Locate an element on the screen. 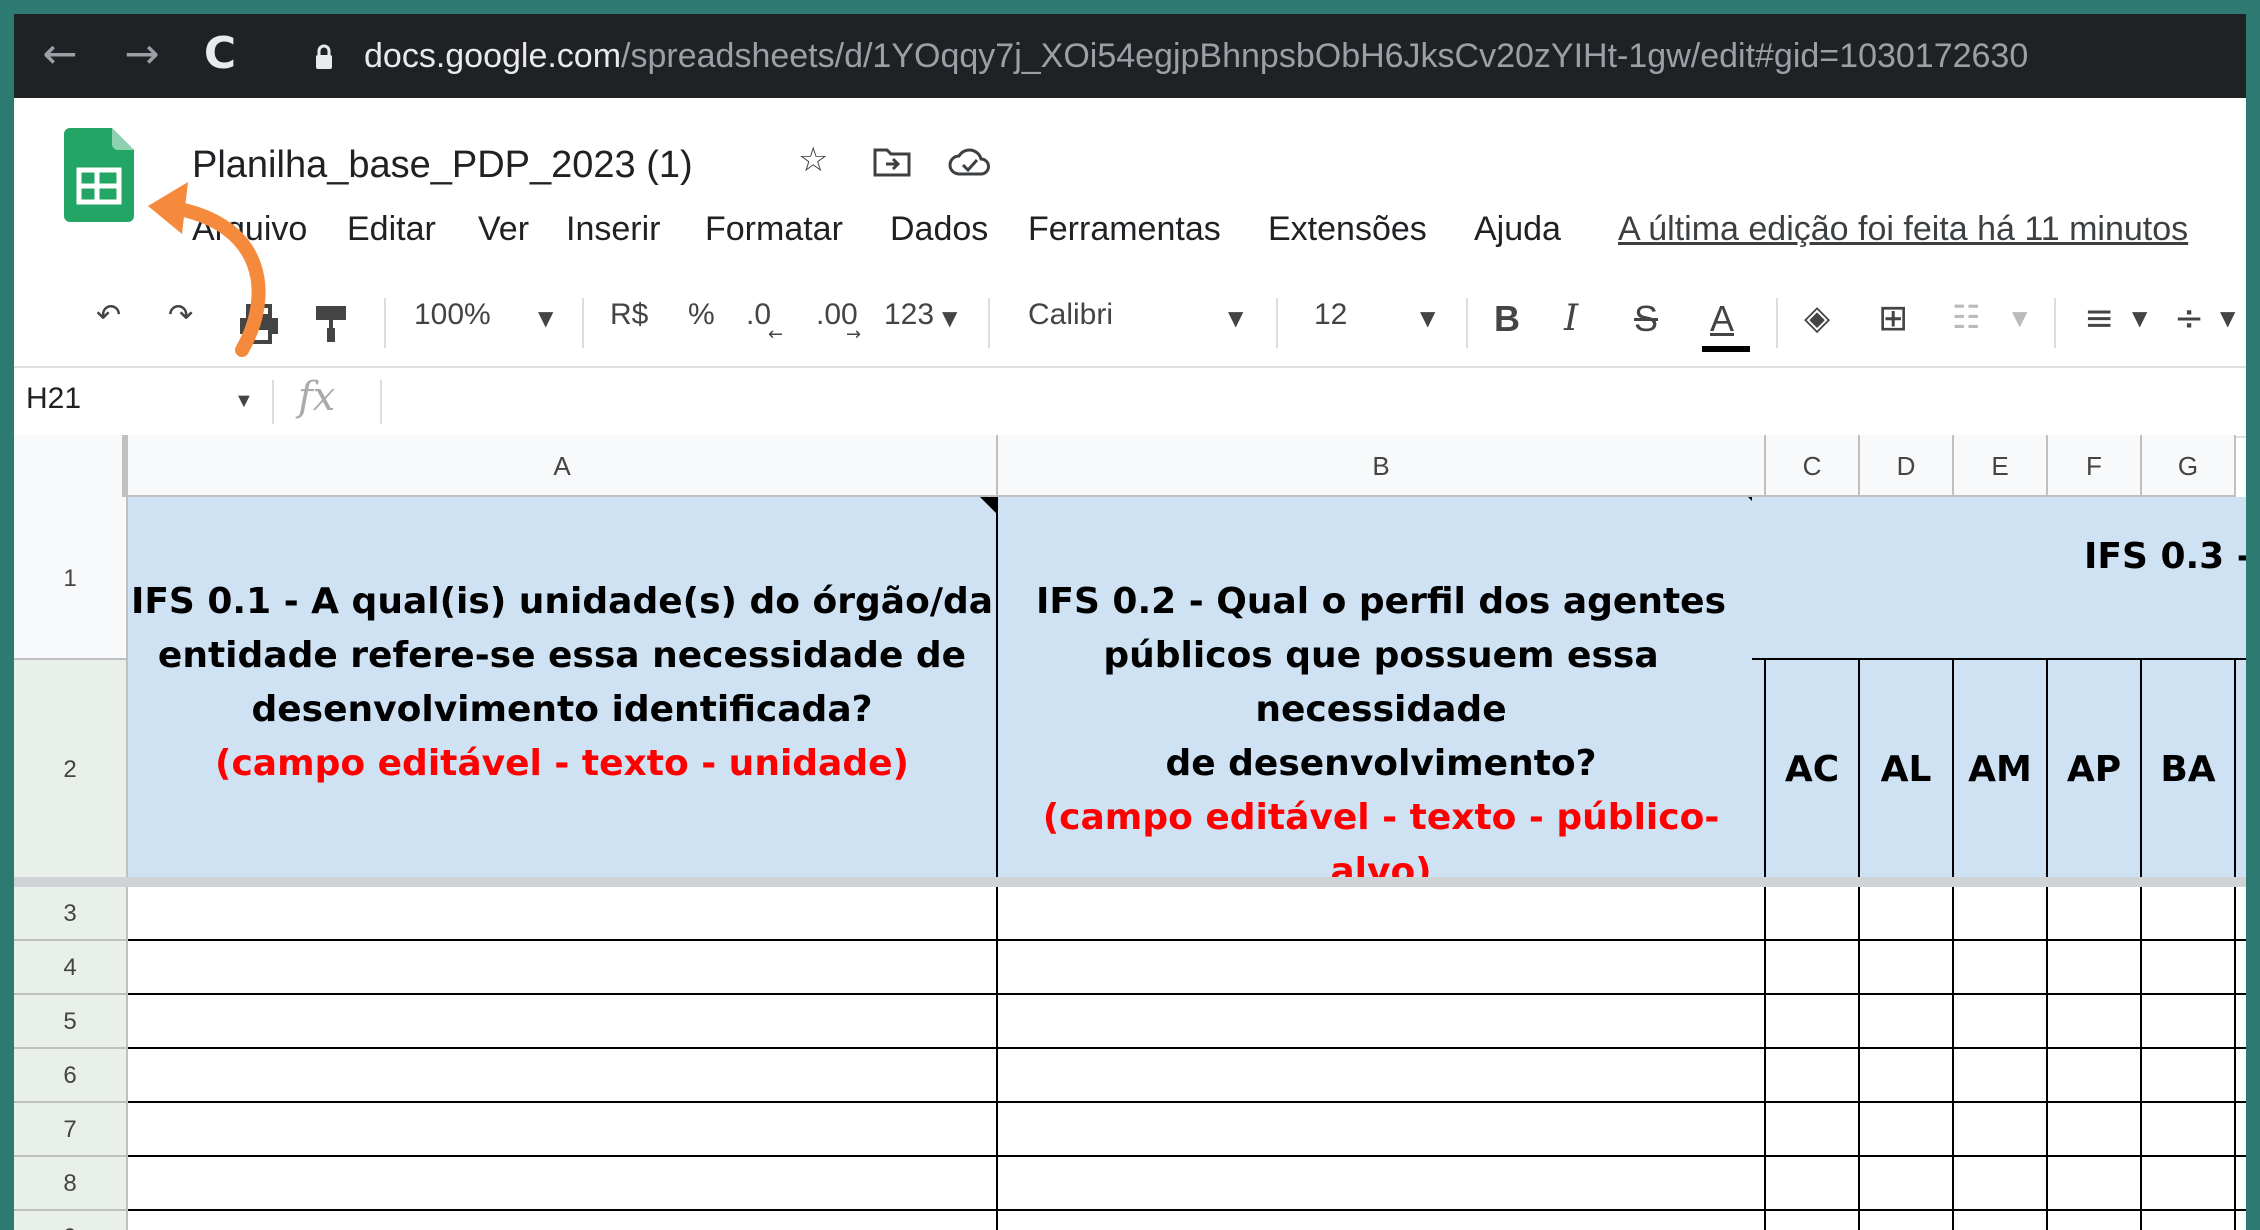 The height and width of the screenshot is (1230, 2260). column-header-f: F is located at coordinates (2095, 466).